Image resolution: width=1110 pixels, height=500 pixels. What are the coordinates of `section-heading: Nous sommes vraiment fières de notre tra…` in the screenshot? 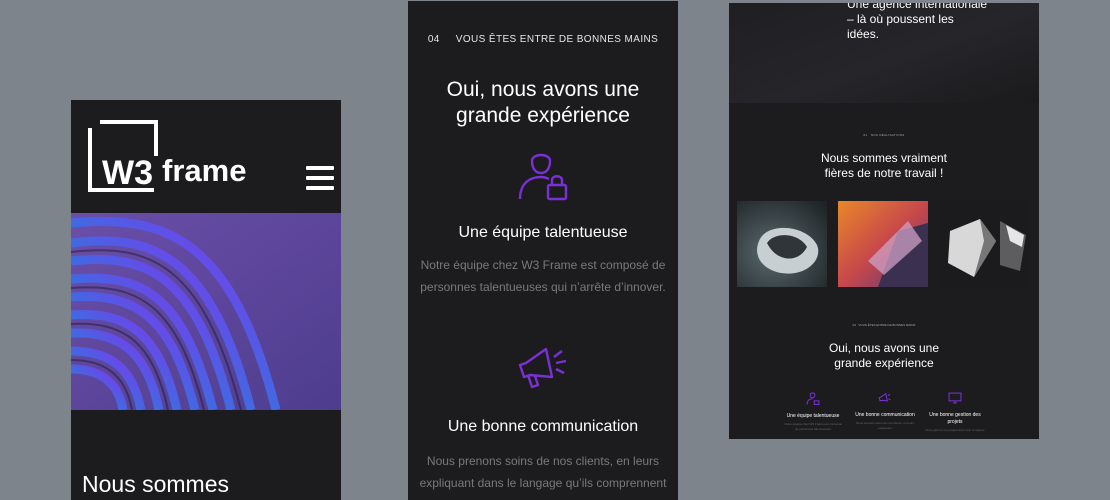 It's located at (884, 165).